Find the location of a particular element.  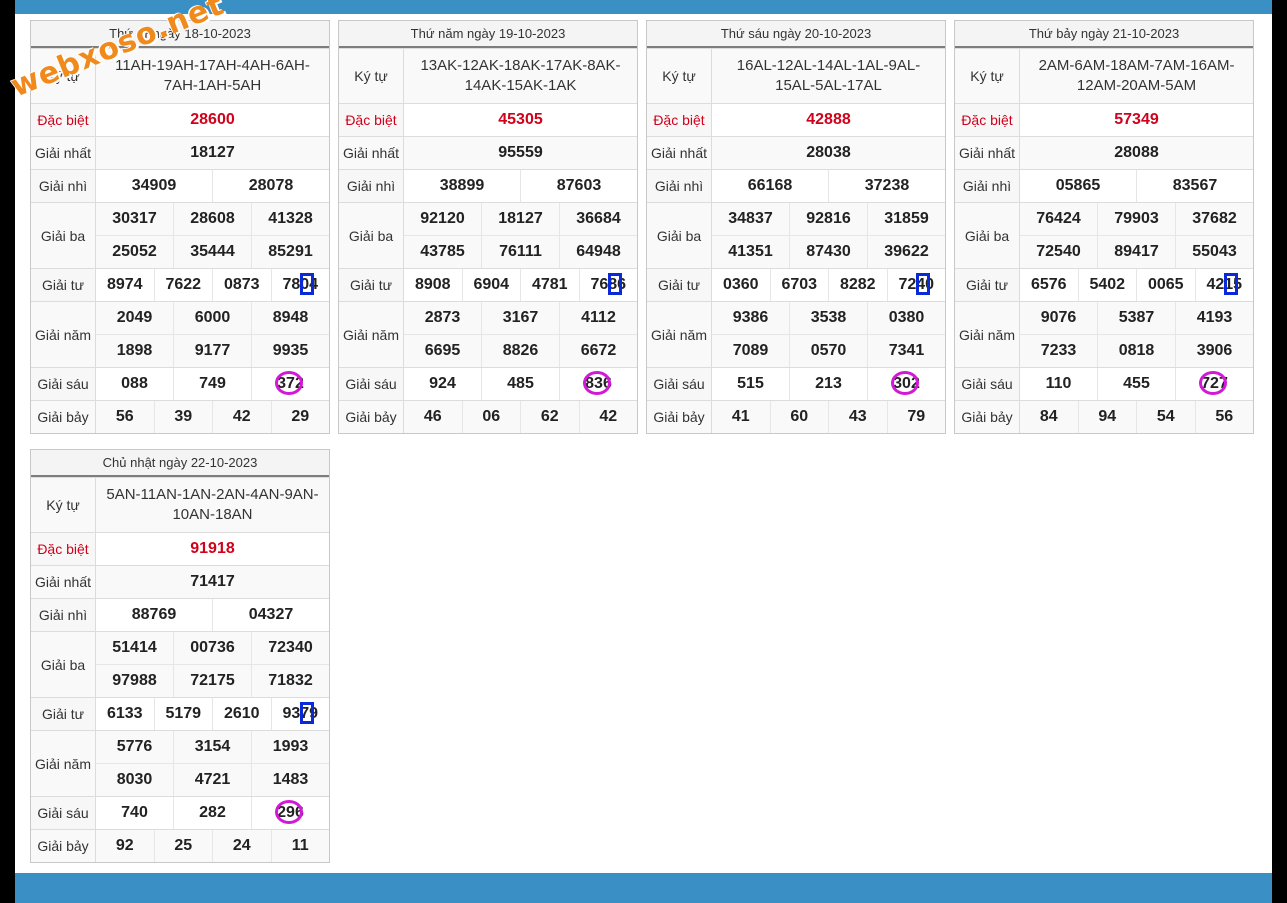

prize-row-g7: Giải bảy 41 60 43 79 is located at coordinates (796, 416).